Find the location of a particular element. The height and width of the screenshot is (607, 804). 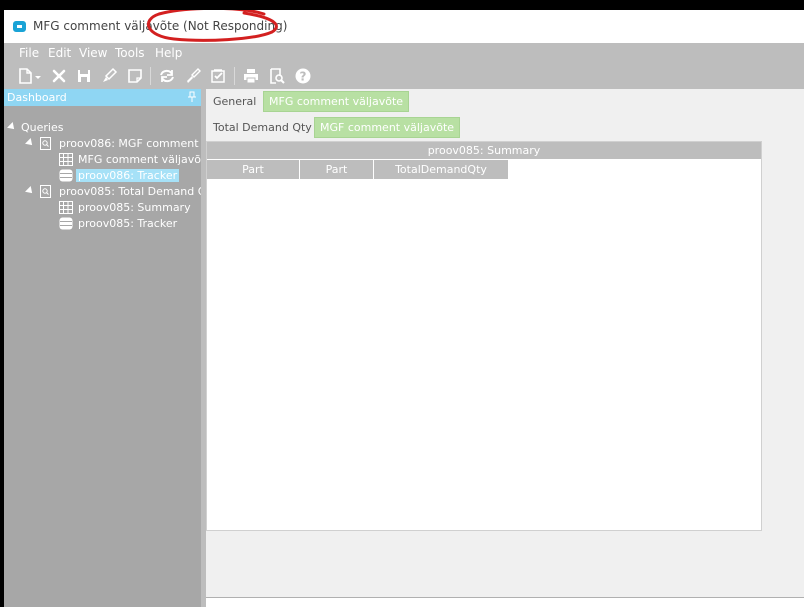

save-icon is located at coordinates (84, 76).